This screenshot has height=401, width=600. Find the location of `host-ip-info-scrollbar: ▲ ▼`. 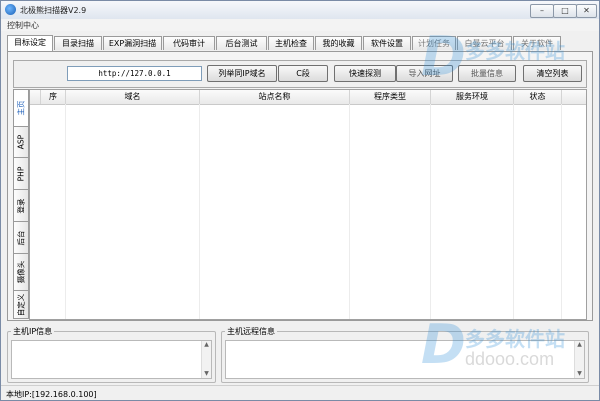

host-ip-info-scrollbar: ▲ ▼ is located at coordinates (206, 359).